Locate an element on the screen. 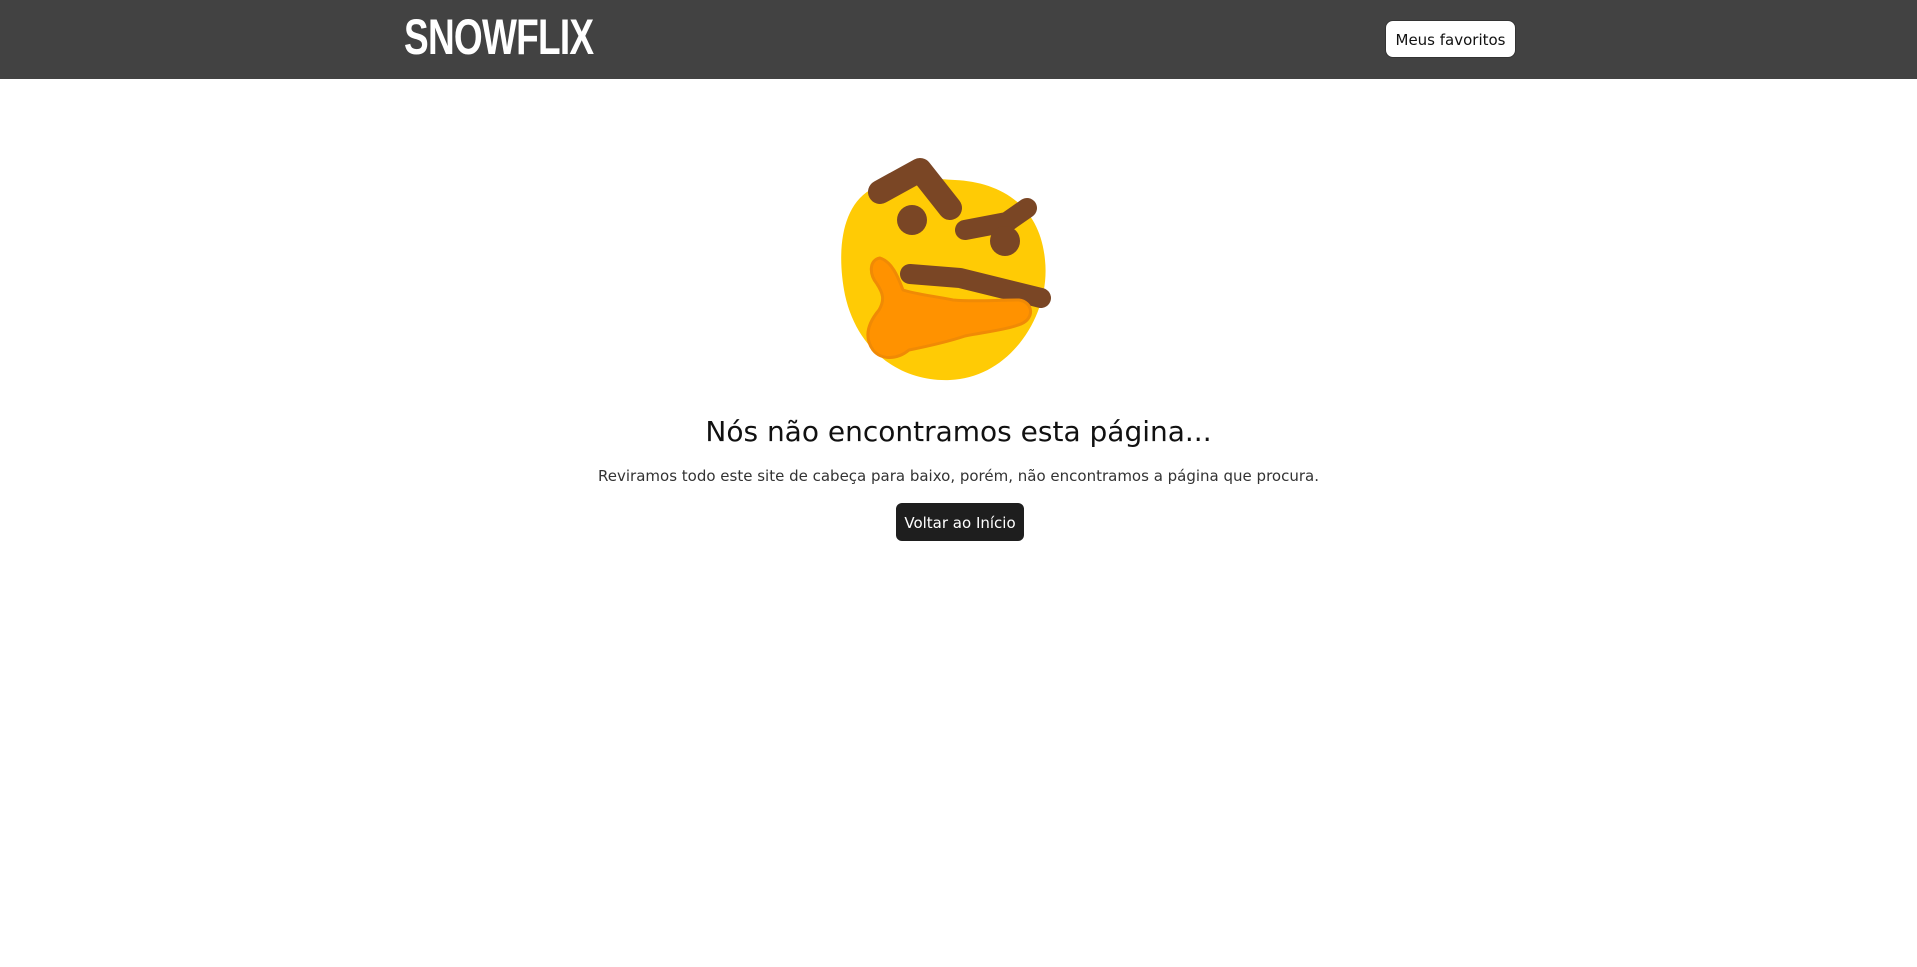 The image size is (1917, 967). snowflix-logo: SNOWFLIX is located at coordinates (499, 37).